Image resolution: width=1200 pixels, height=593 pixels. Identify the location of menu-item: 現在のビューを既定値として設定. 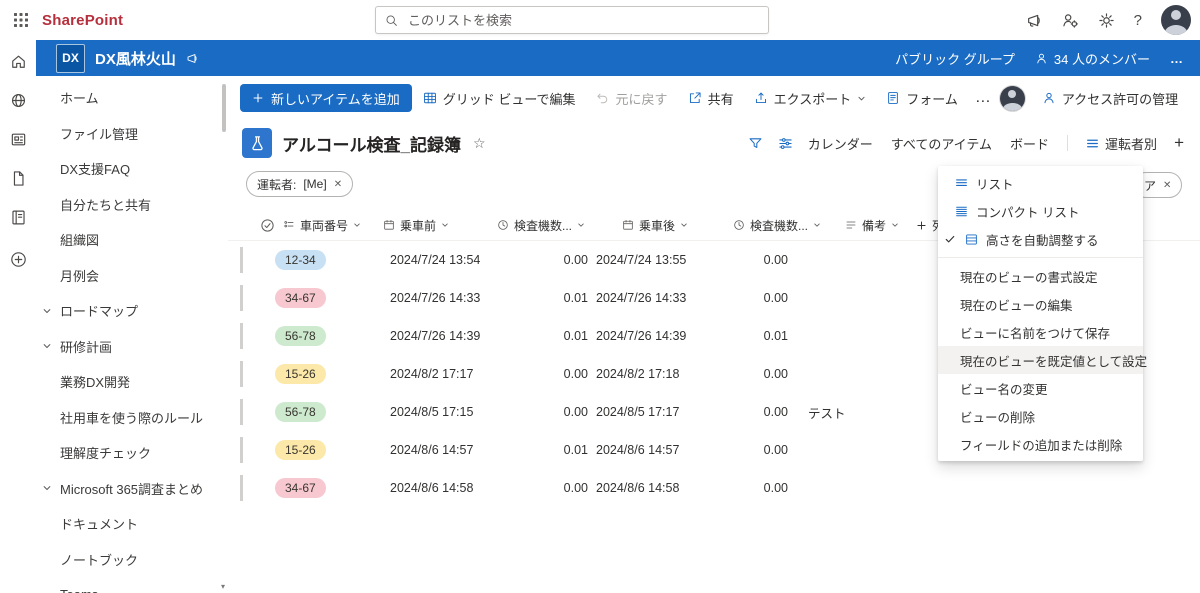
(1042, 360).